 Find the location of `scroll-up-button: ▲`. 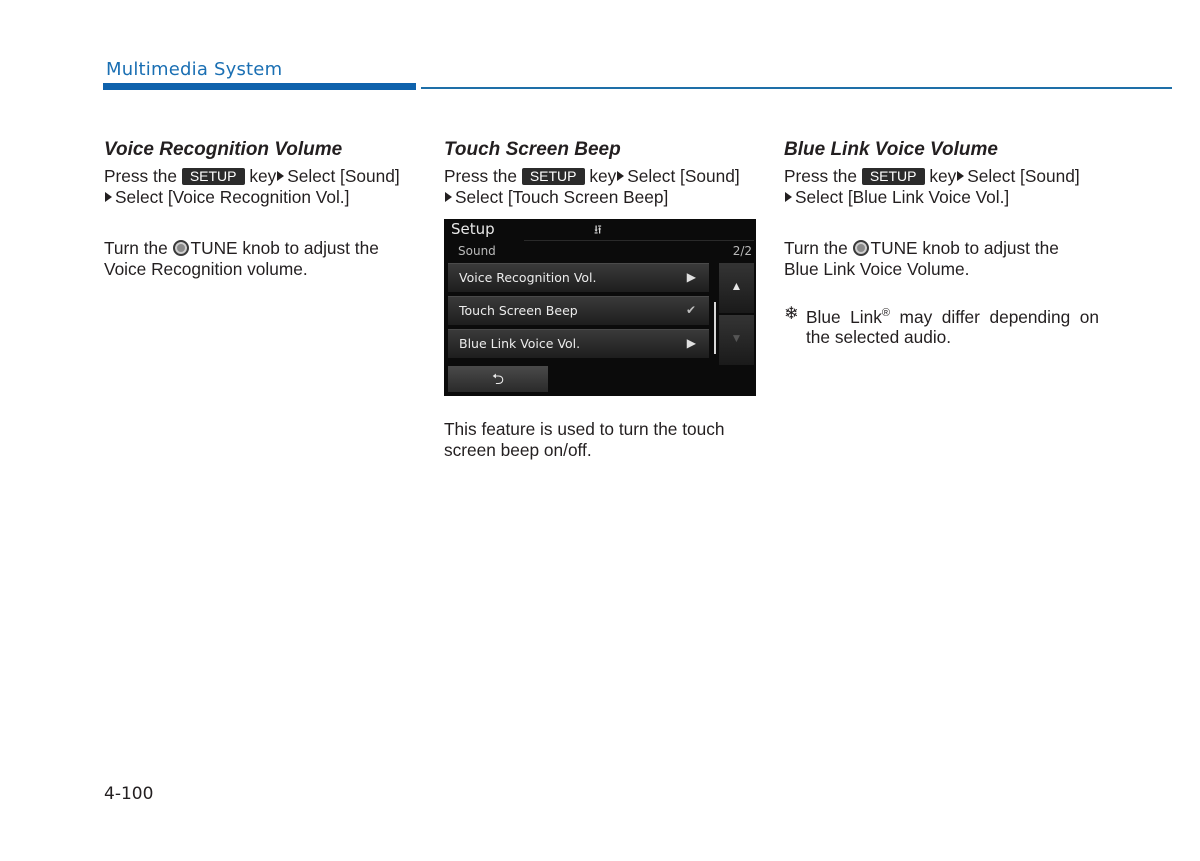

scroll-up-button: ▲ is located at coordinates (736, 288).